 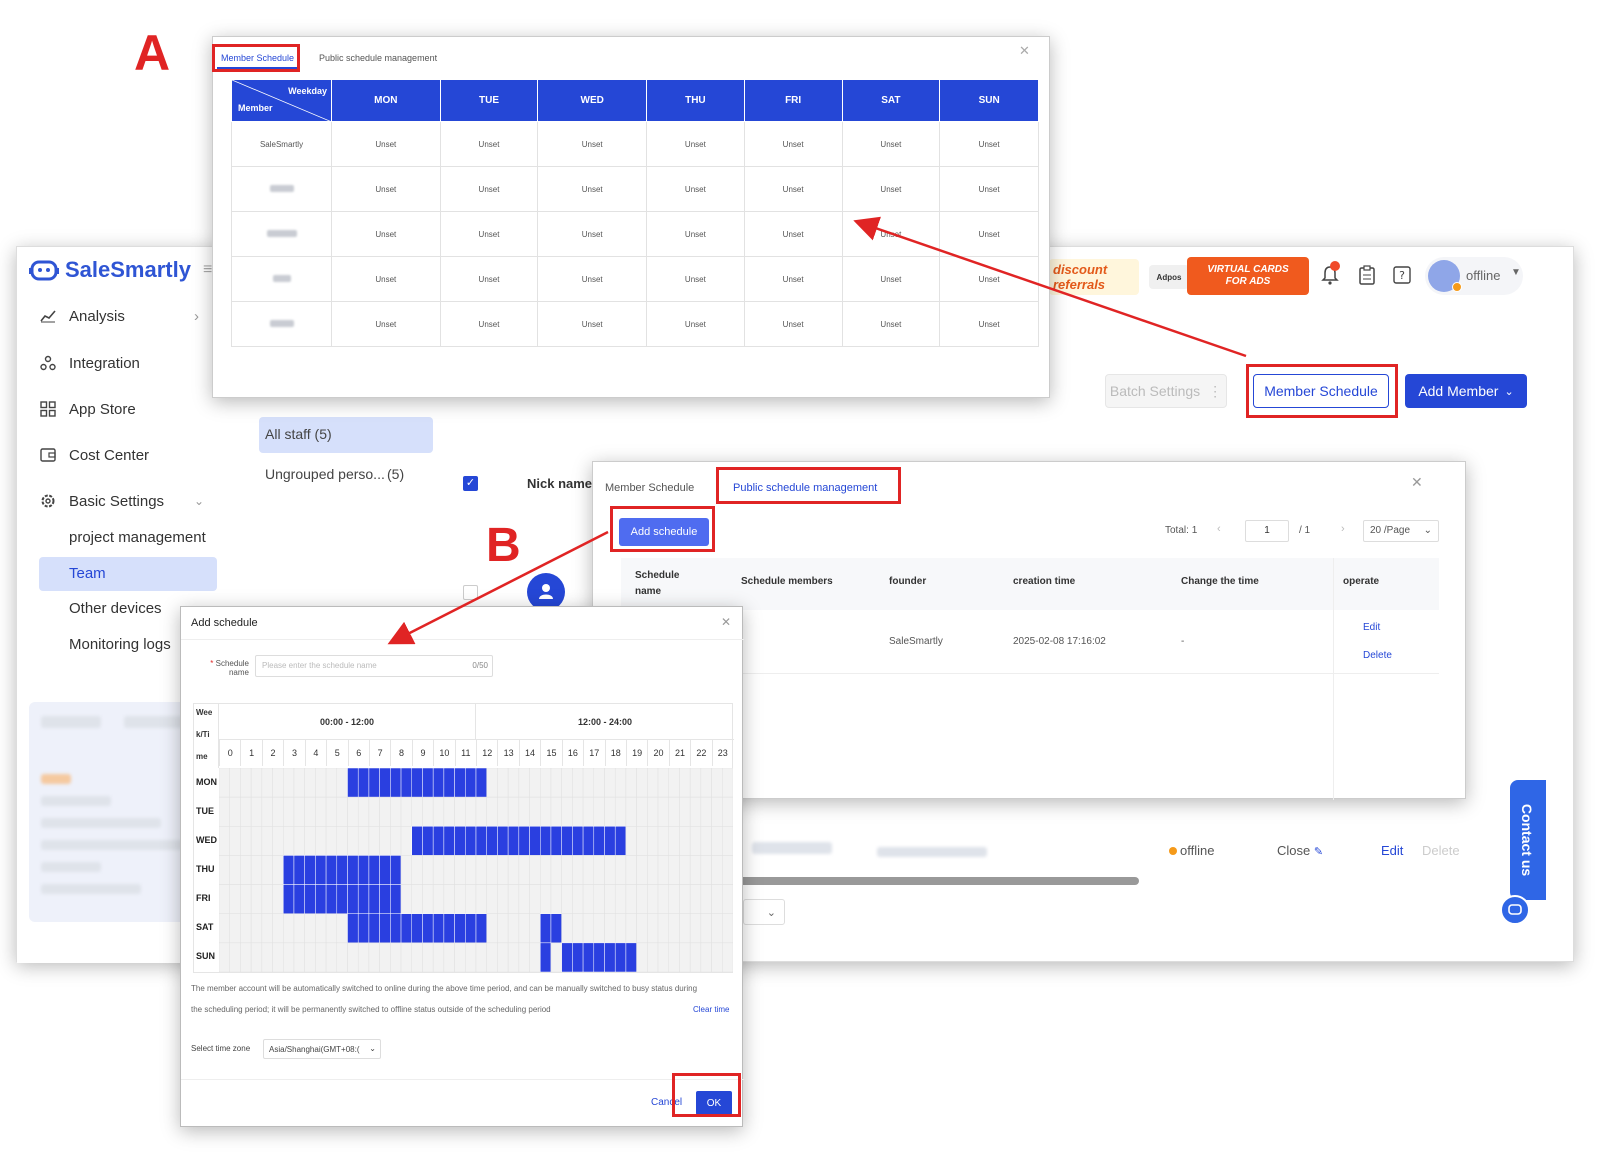 I want to click on chat-bubble-icon, so click(x=1515, y=910).